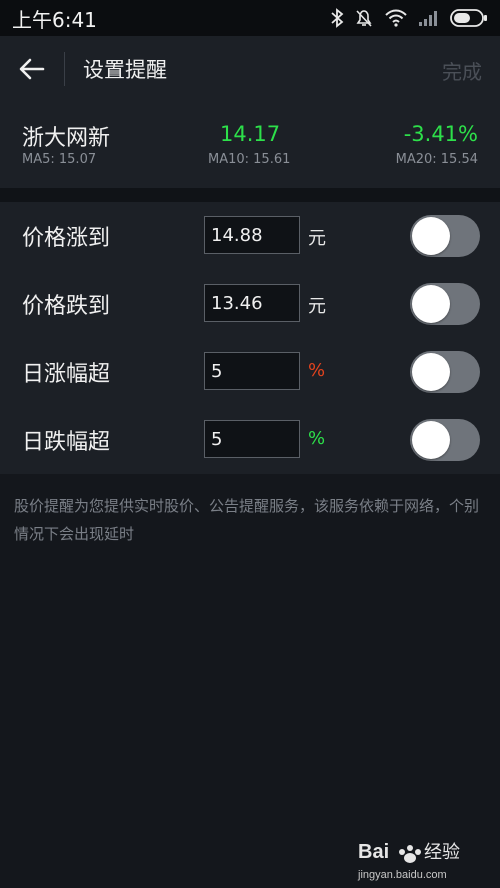  What do you see at coordinates (250, 195) in the screenshot?
I see `section-gap` at bounding box center [250, 195].